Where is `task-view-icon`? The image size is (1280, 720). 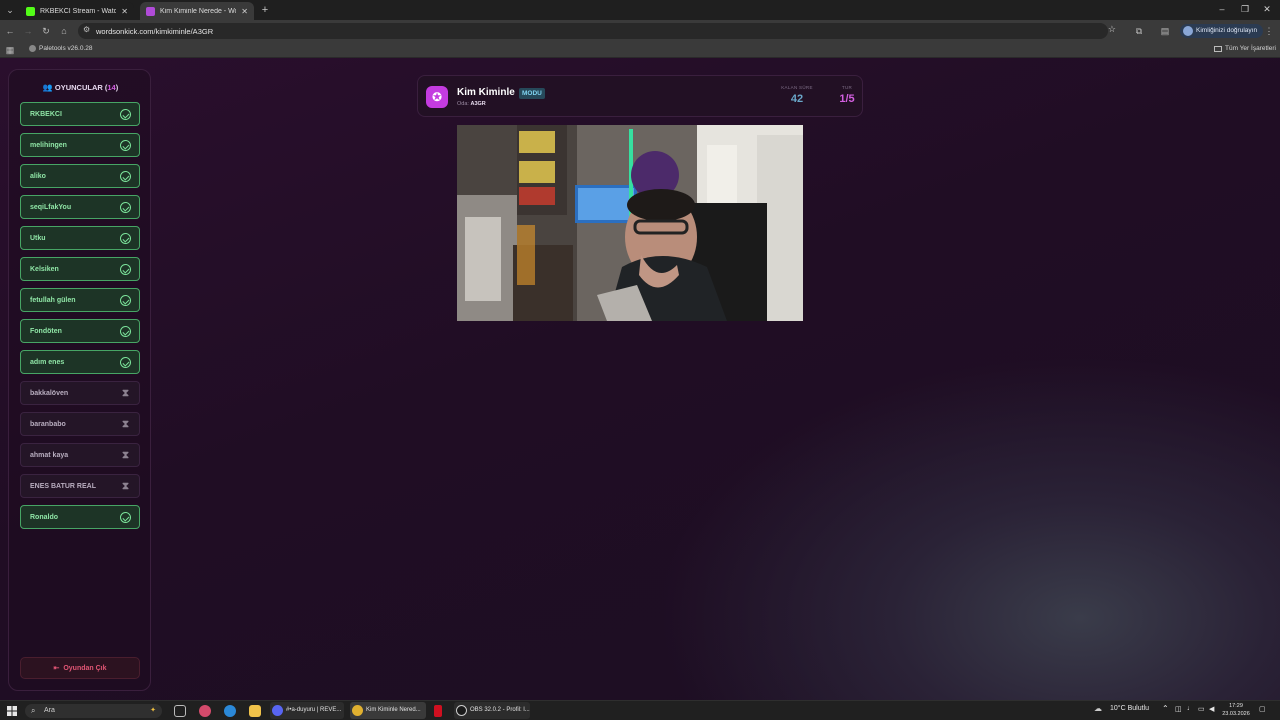 task-view-icon is located at coordinates (180, 711).